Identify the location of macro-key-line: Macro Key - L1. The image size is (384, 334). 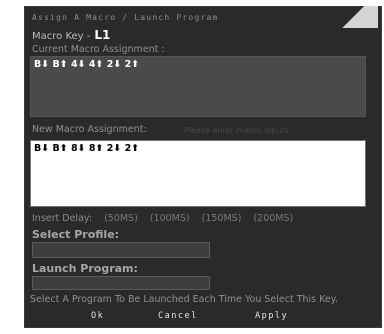
(71, 35).